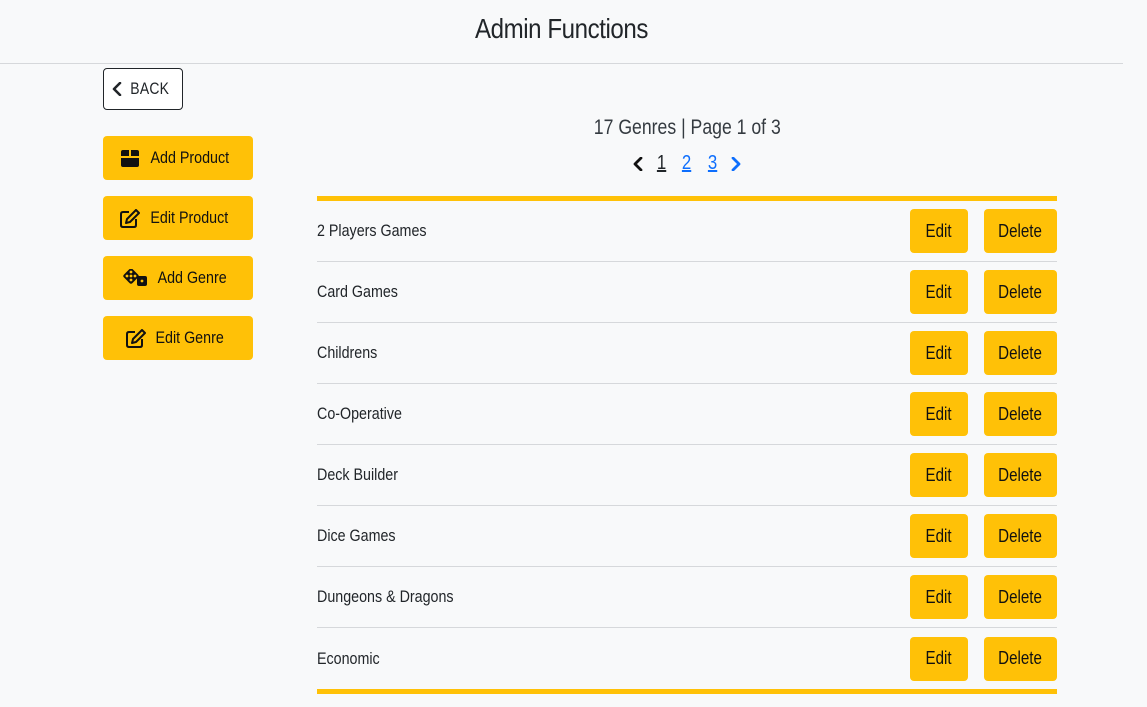  What do you see at coordinates (189, 157) in the screenshot?
I see `add-product-label: Add Product` at bounding box center [189, 157].